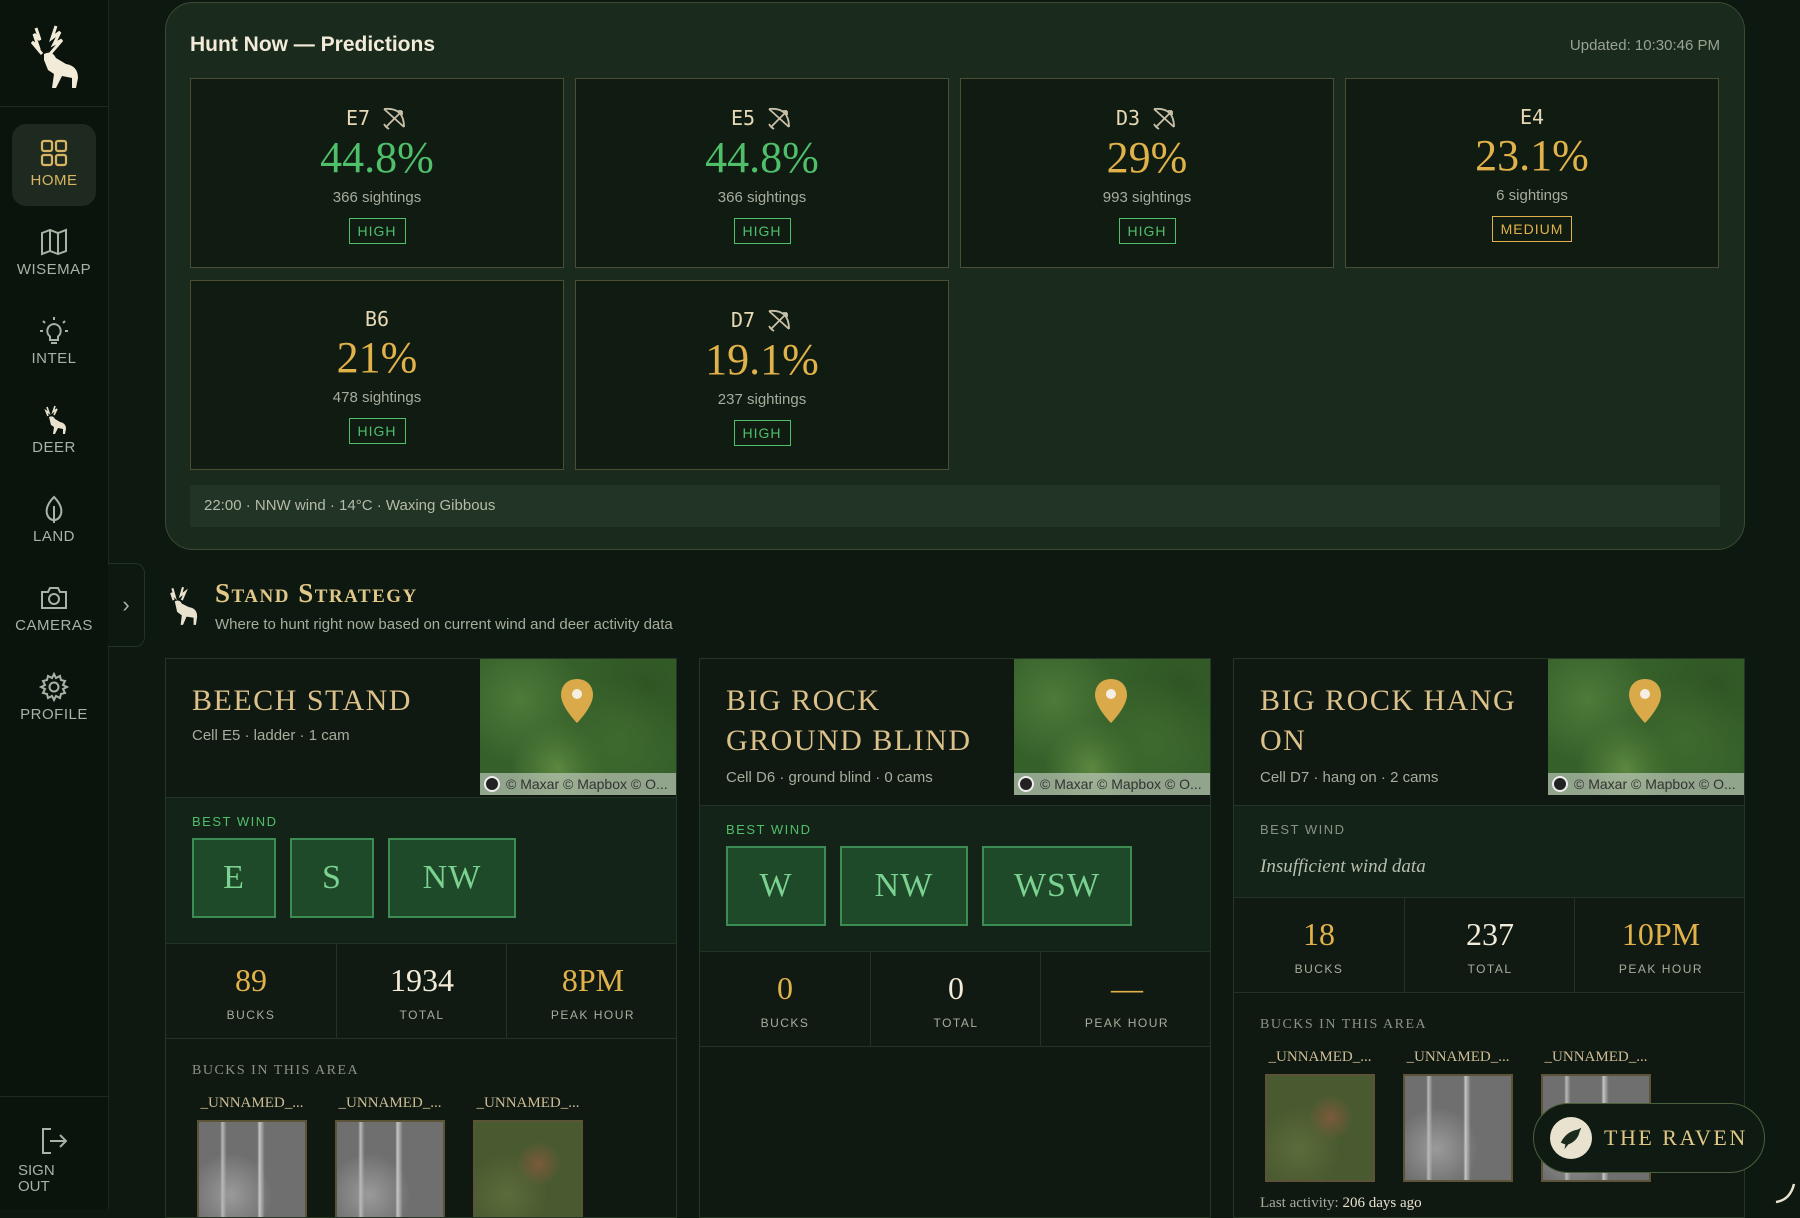  Describe the element at coordinates (1784, 1192) in the screenshot. I see `resize-handle-icon` at that location.